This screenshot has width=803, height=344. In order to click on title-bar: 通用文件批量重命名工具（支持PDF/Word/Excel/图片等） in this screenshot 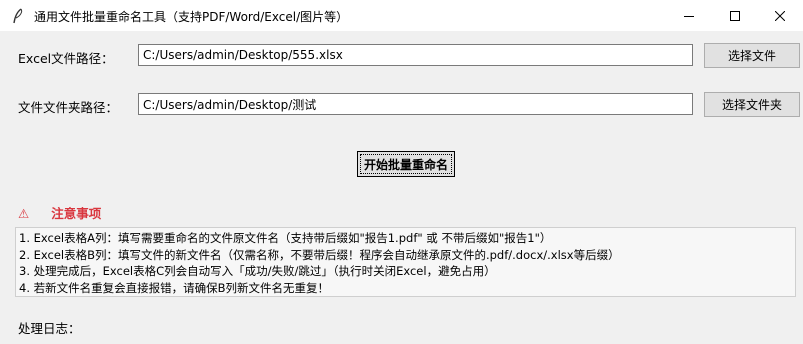, I will do `click(401, 15)`.